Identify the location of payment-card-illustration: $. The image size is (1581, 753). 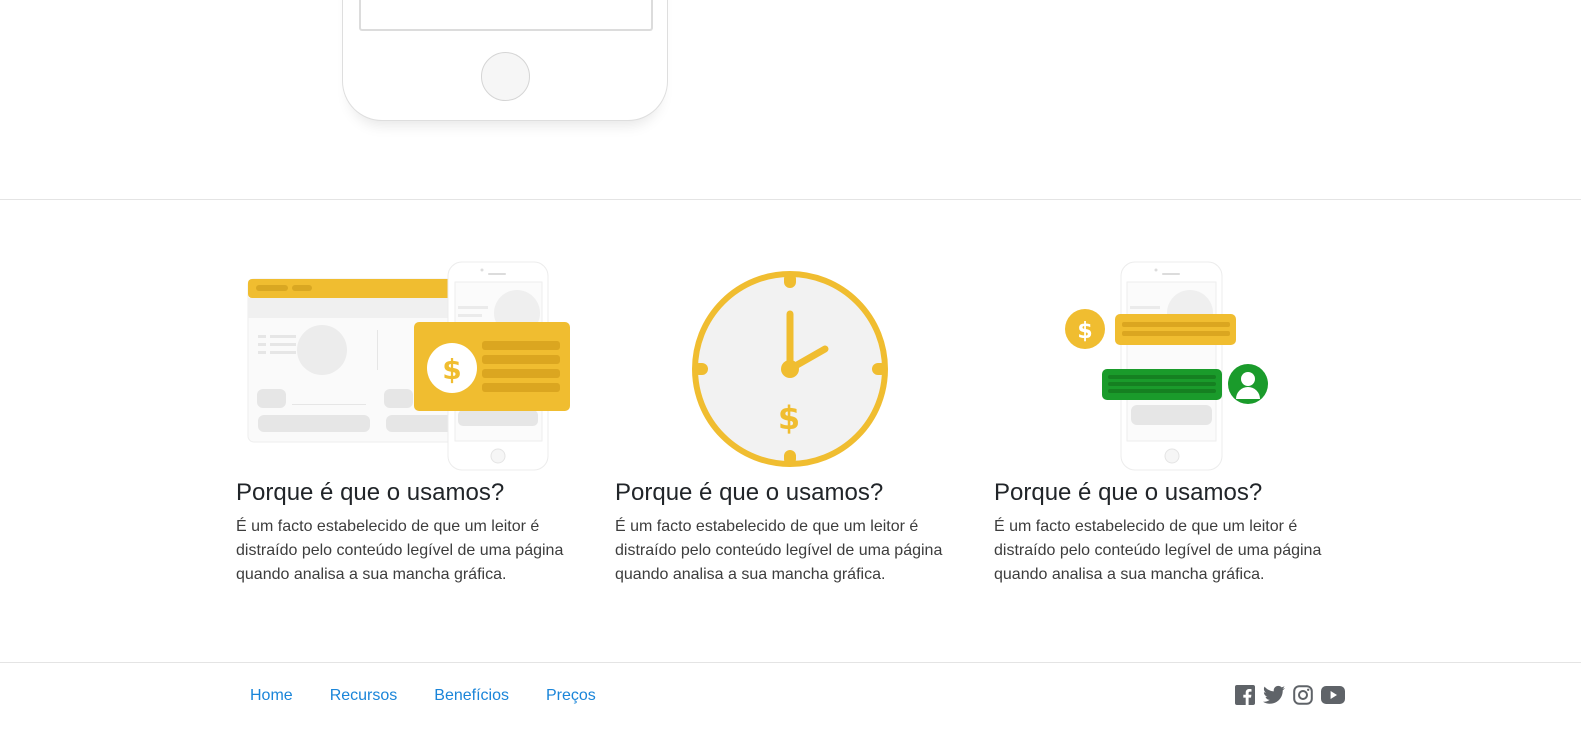
(408, 366).